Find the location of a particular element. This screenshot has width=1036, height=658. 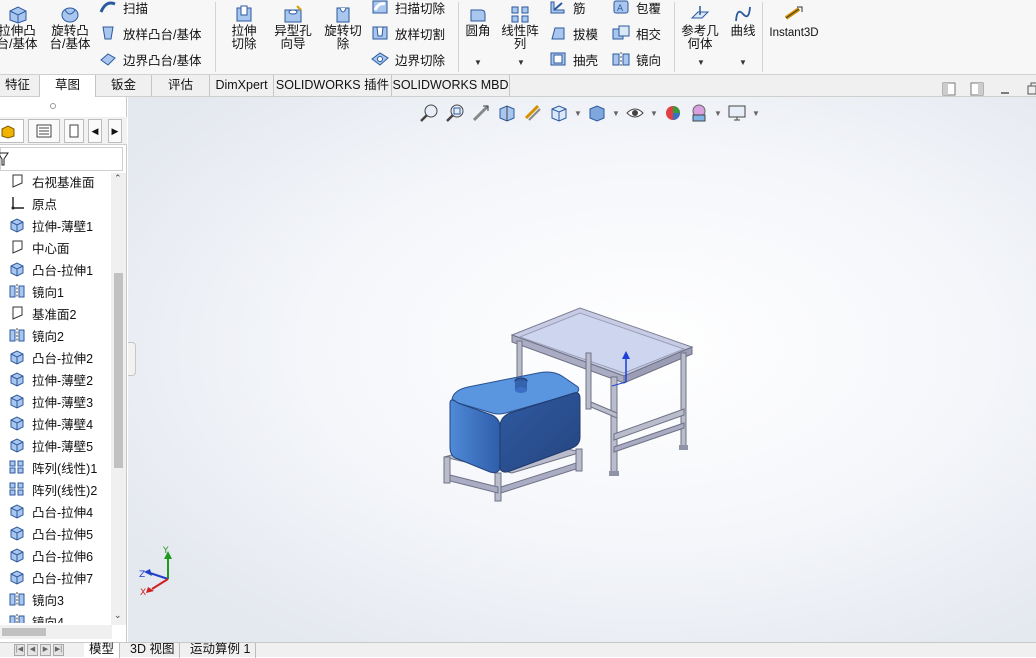

tree-item: 右视基准面 is located at coordinates (51, 182).